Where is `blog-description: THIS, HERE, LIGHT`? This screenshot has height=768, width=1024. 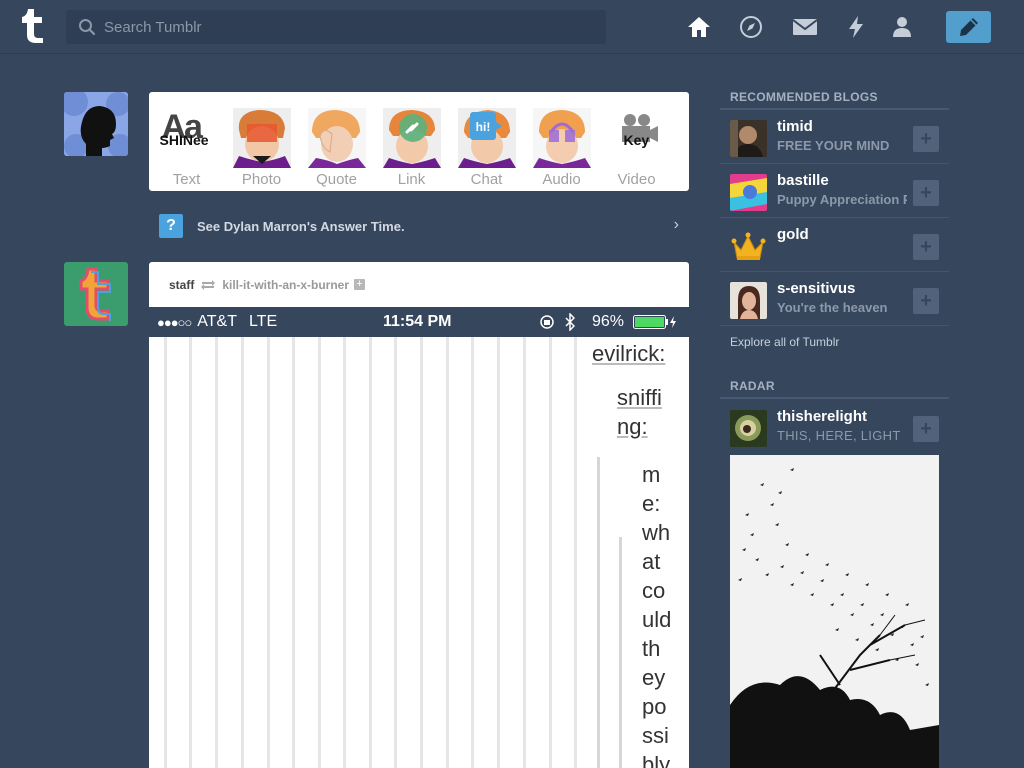
blog-description: THIS, HERE, LIGHT is located at coordinates (839, 435).